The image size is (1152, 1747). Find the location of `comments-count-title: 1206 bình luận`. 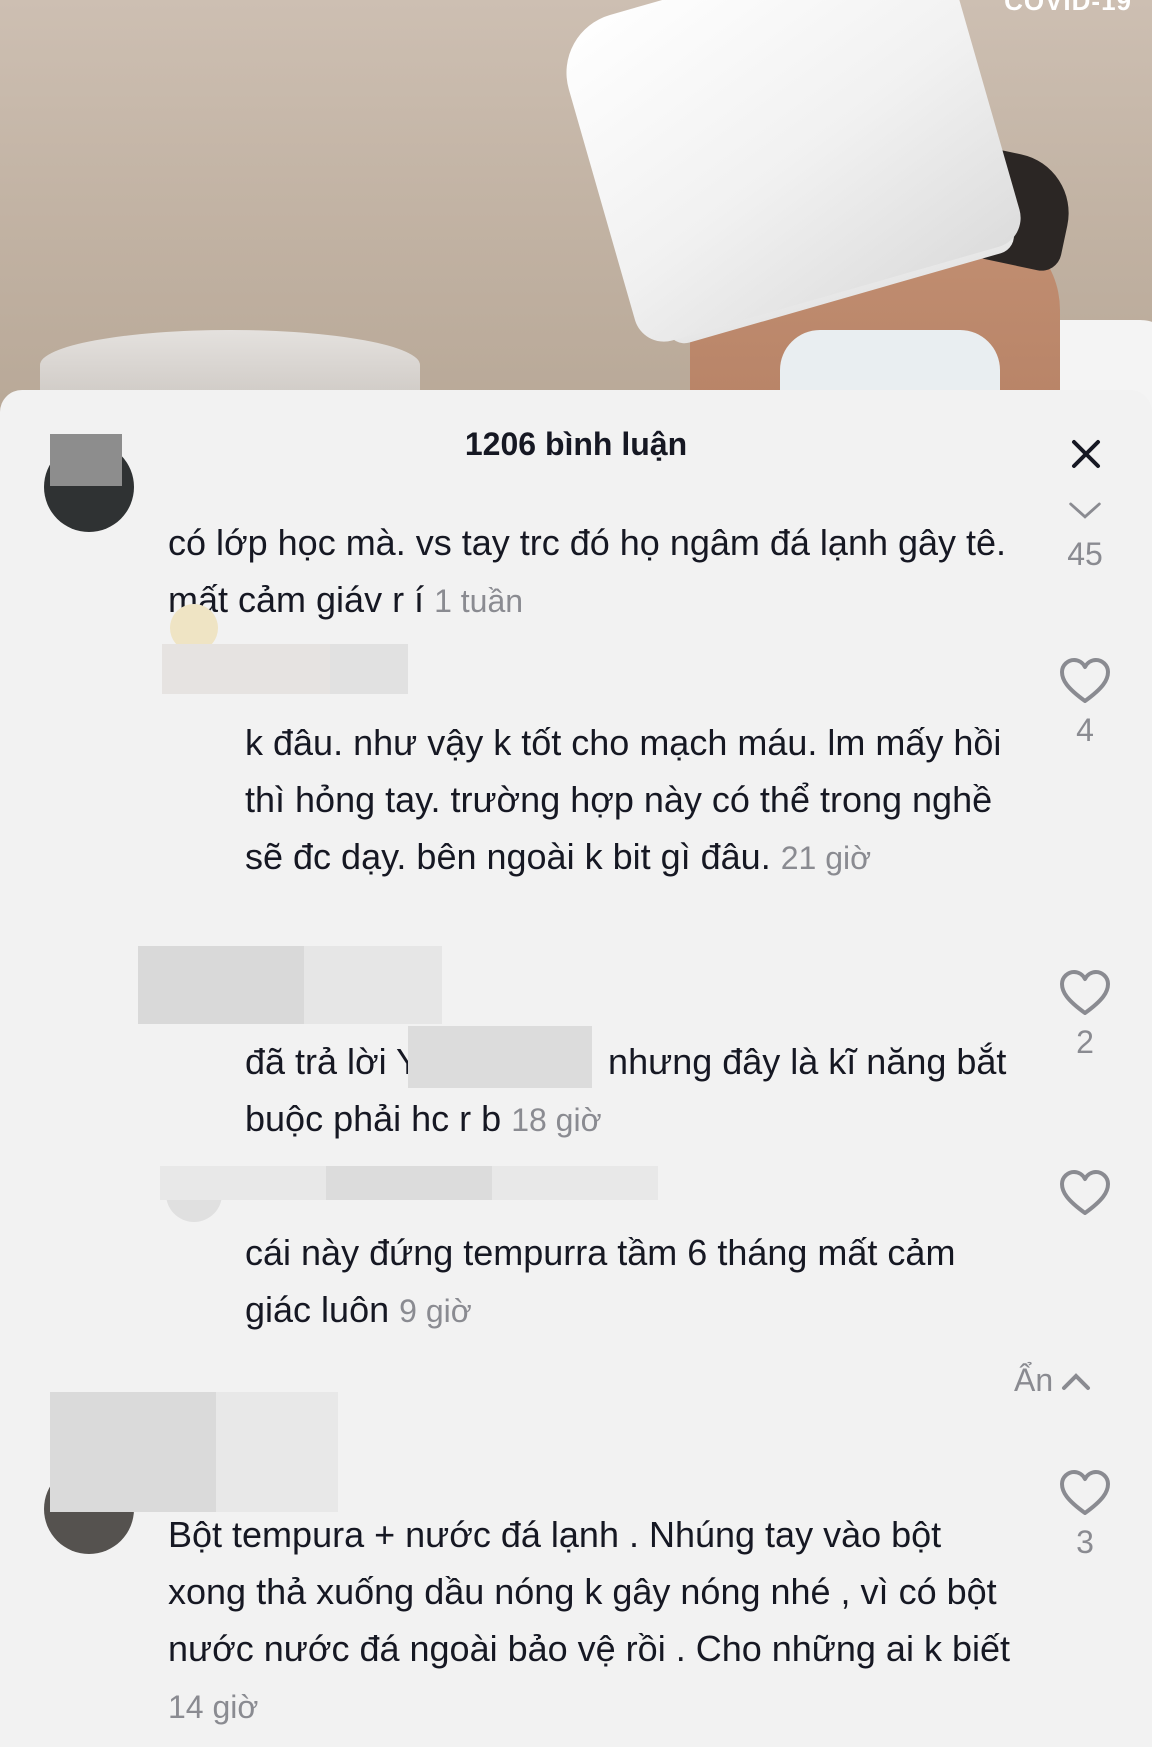

comments-count-title: 1206 bình luận is located at coordinates (576, 444).